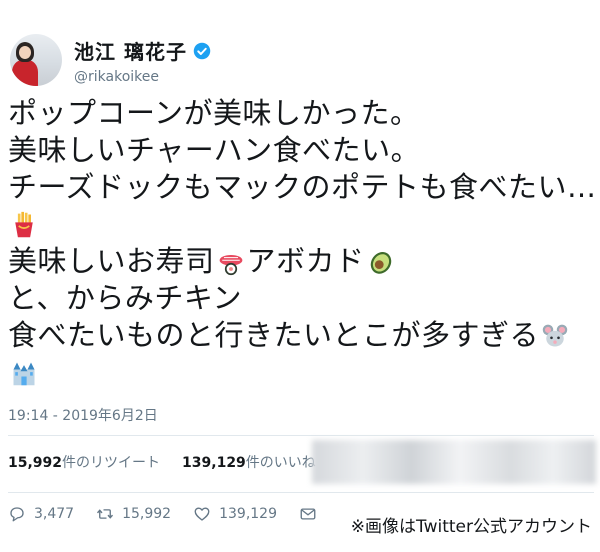  Describe the element at coordinates (454, 462) in the screenshot. I see `blurred-avatars` at that location.